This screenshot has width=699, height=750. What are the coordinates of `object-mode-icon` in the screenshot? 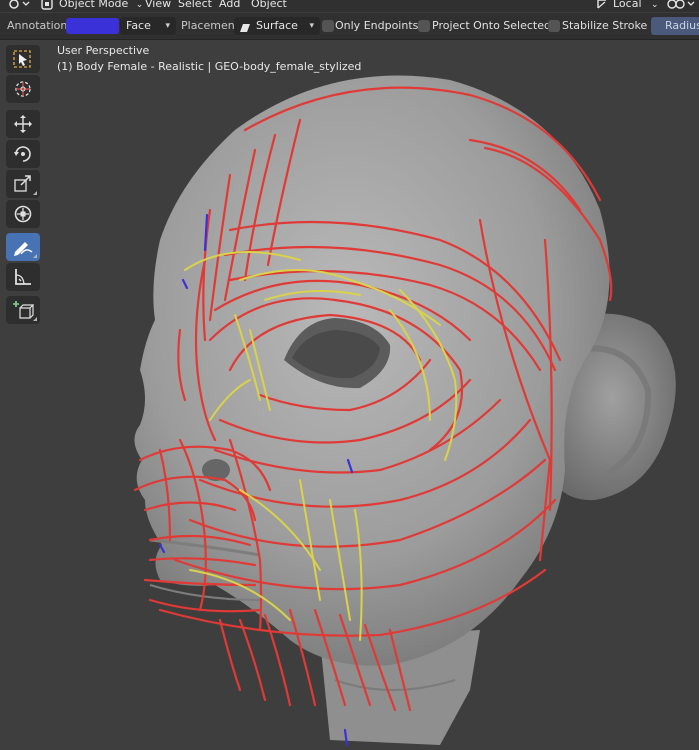 It's located at (48, 5).